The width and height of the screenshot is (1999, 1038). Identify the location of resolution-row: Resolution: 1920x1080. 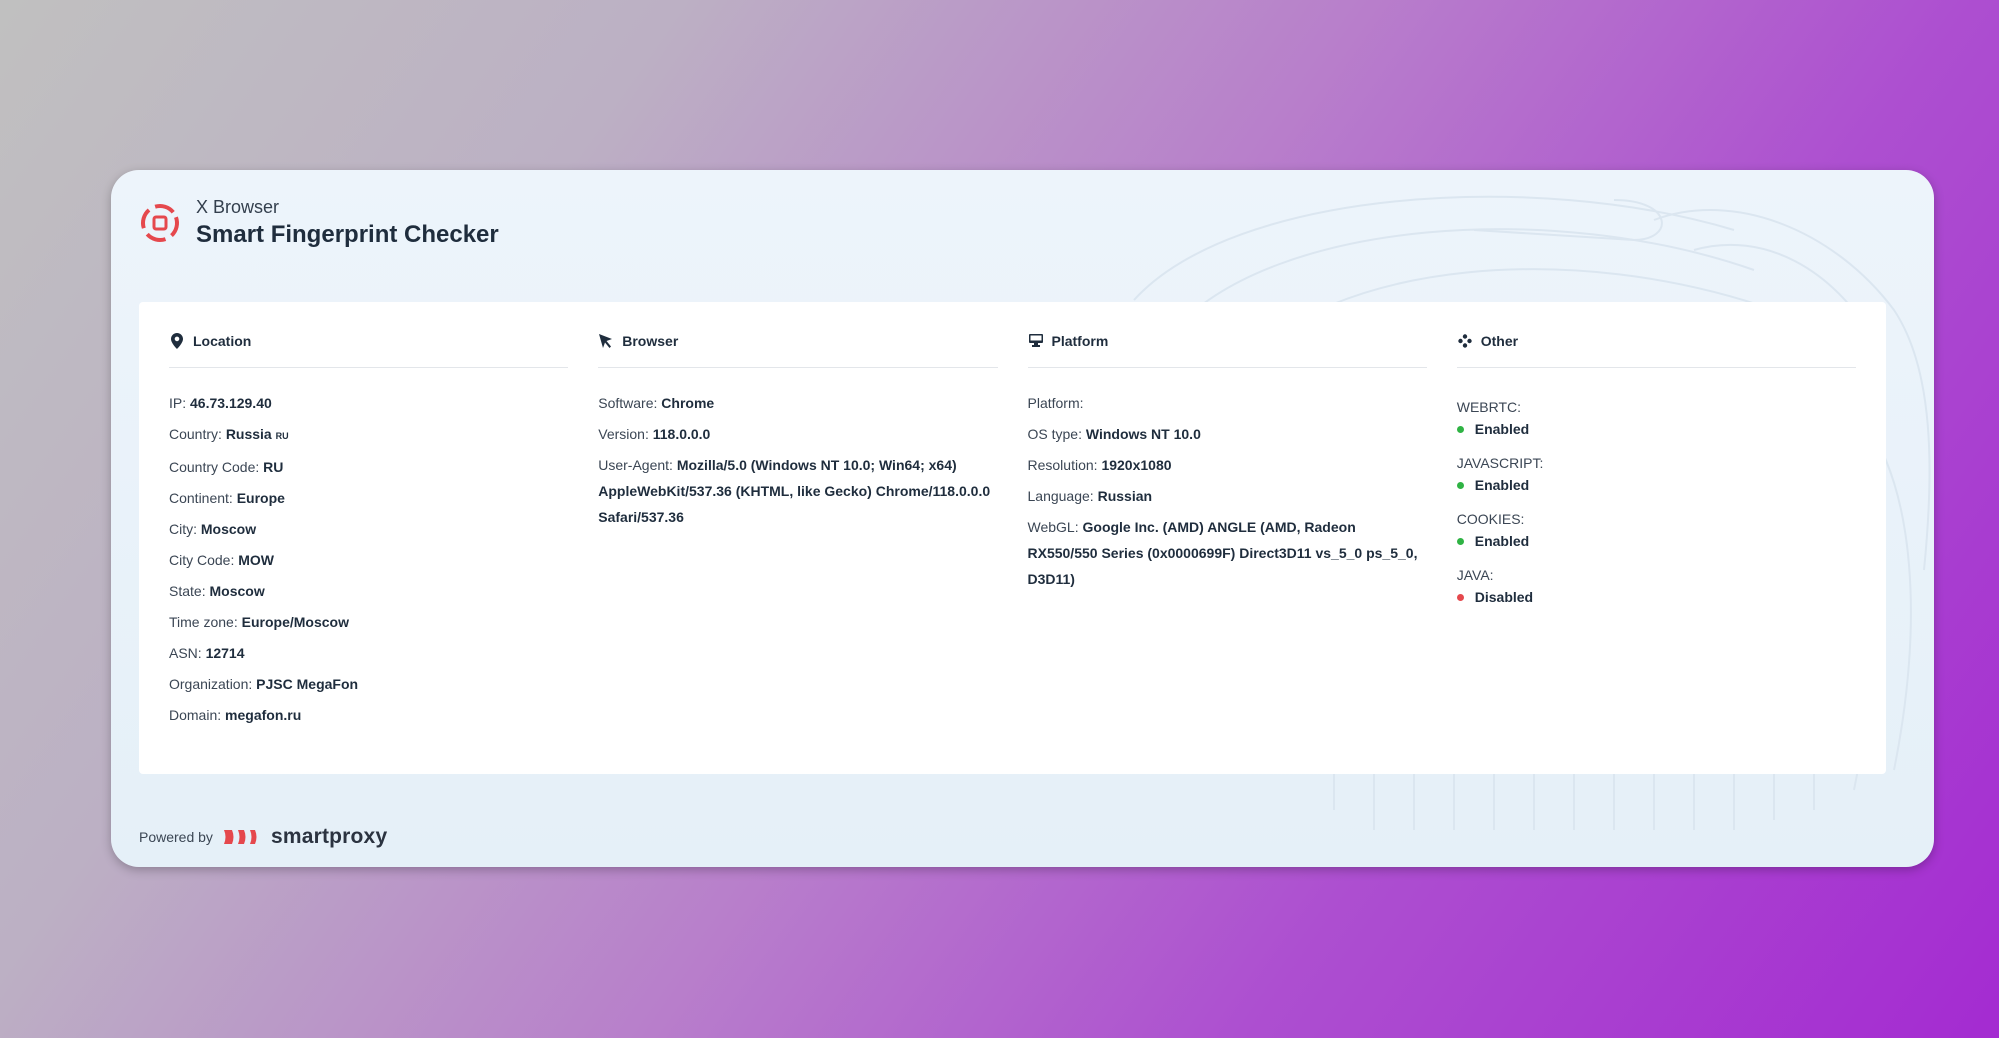
(1099, 465).